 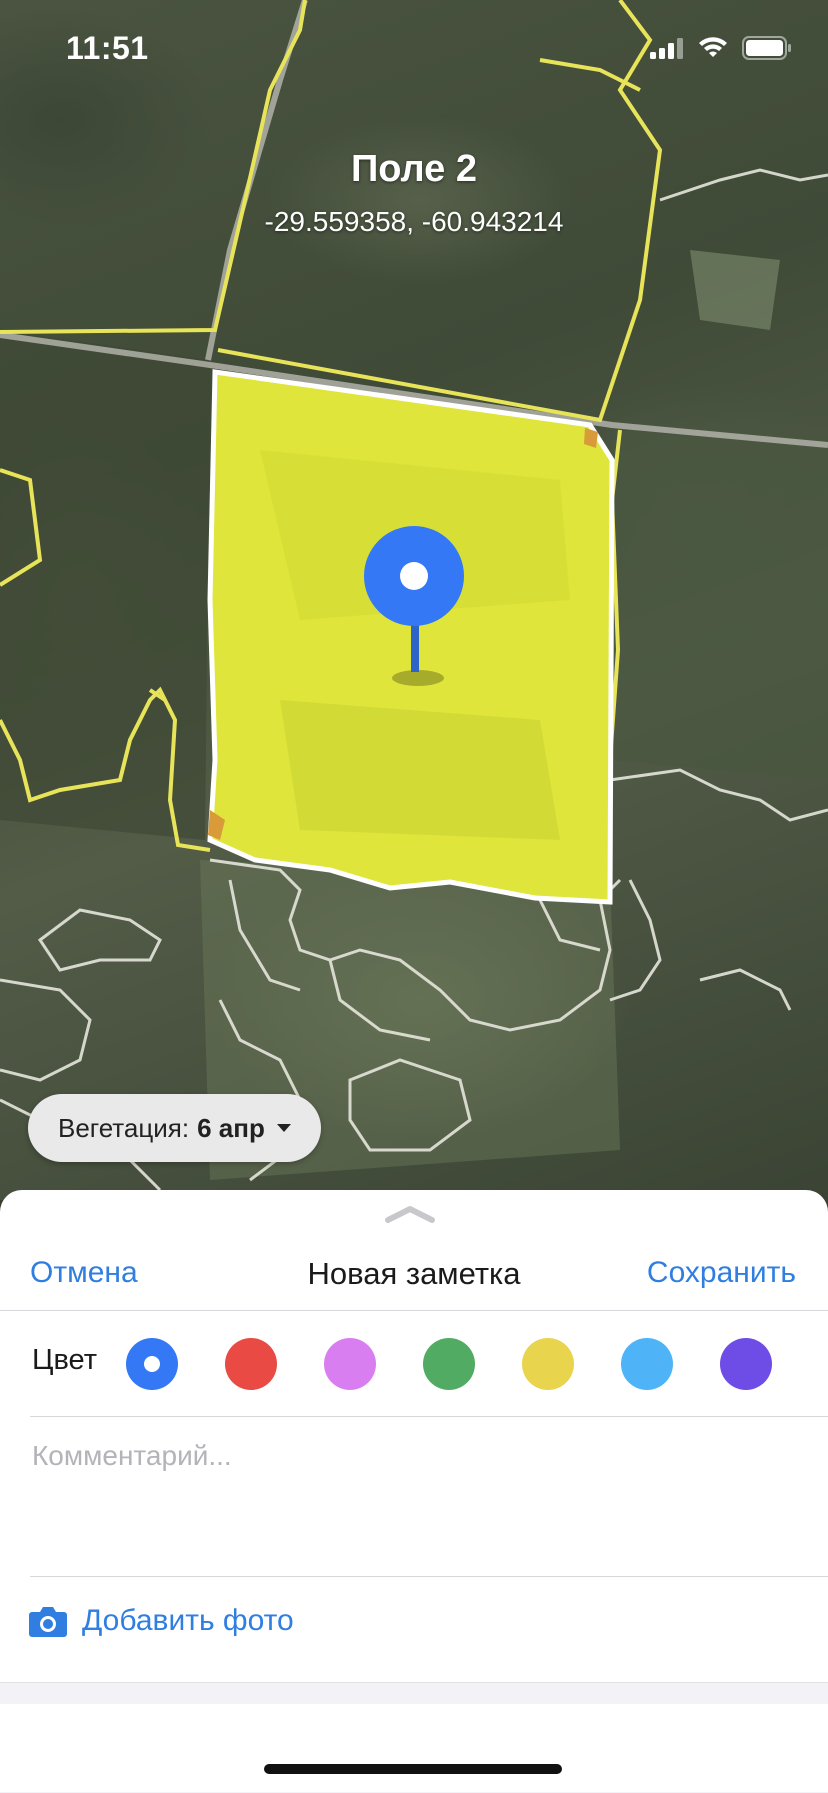 I want to click on status-icons, so click(x=721, y=48).